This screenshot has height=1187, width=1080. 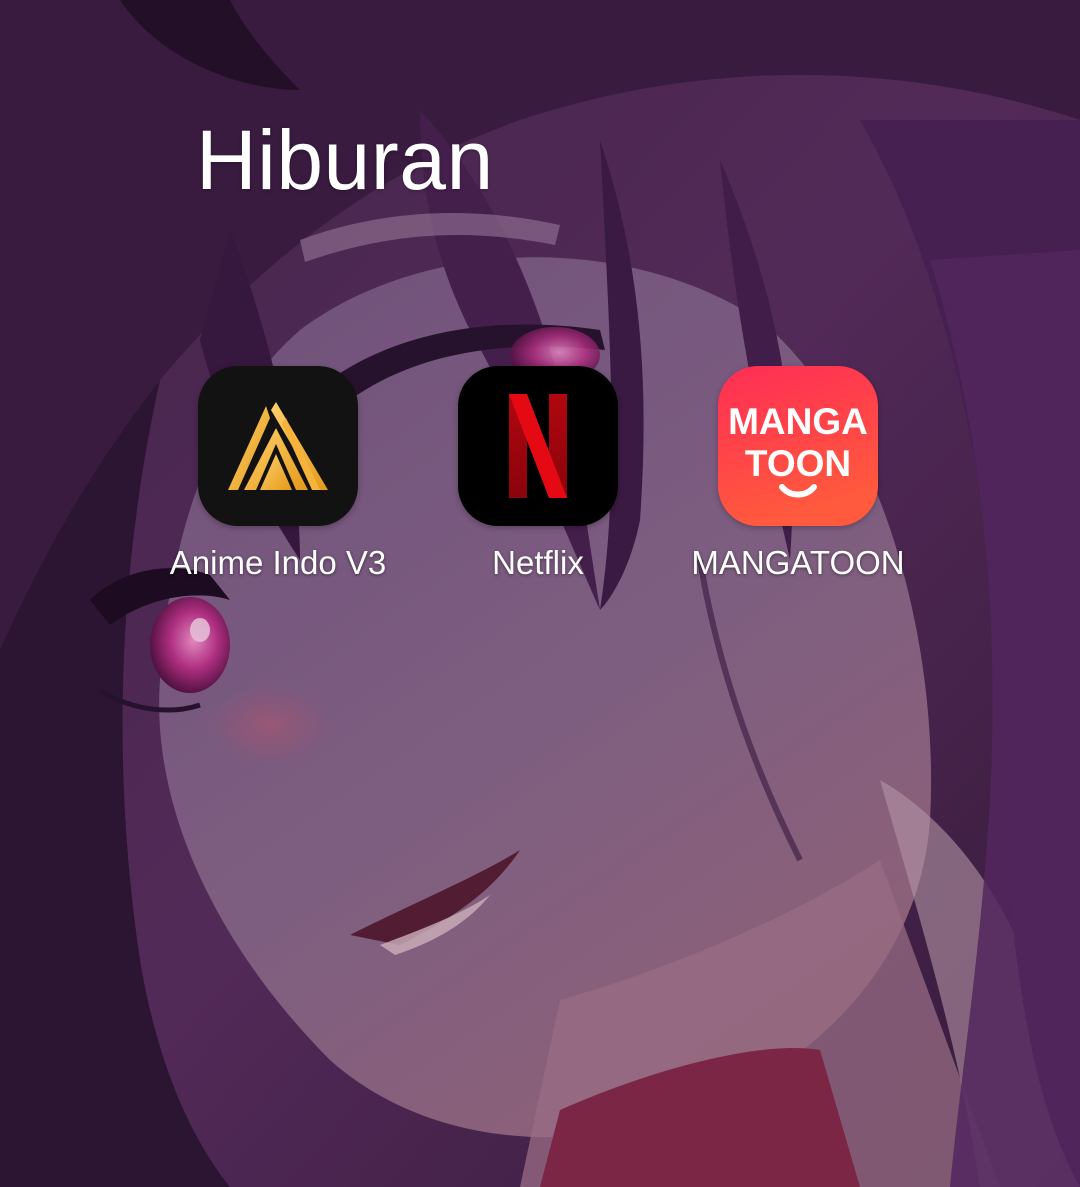 I want to click on folder-title: Hiburan, so click(x=345, y=160).